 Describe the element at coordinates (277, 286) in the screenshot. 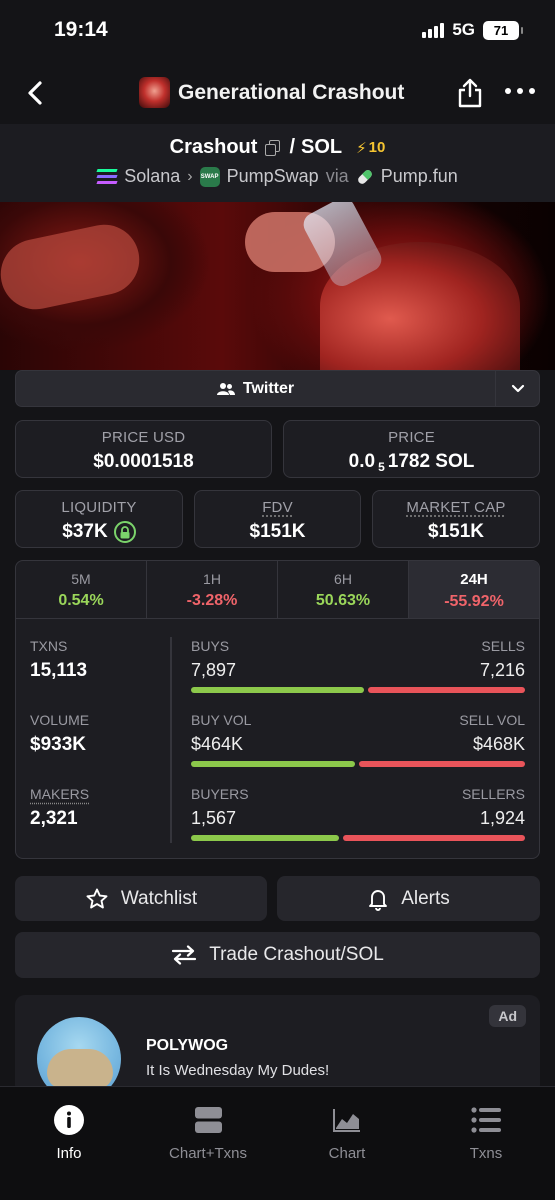

I see `token-banner-image` at that location.